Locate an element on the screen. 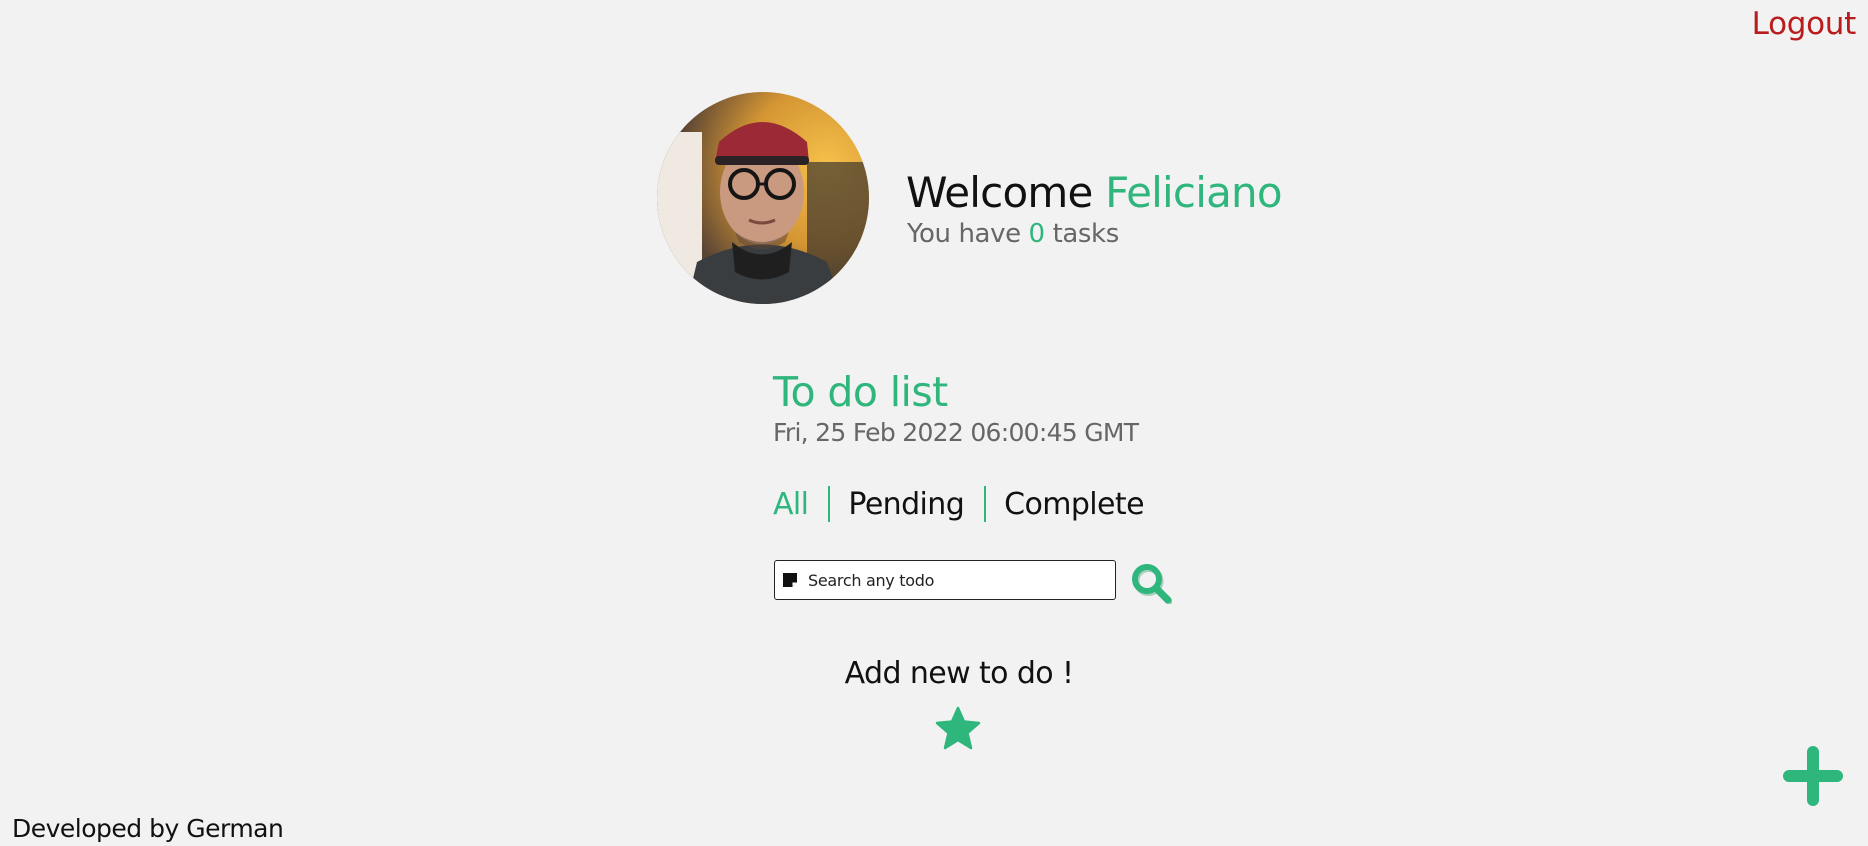  star-icon is located at coordinates (958, 728).